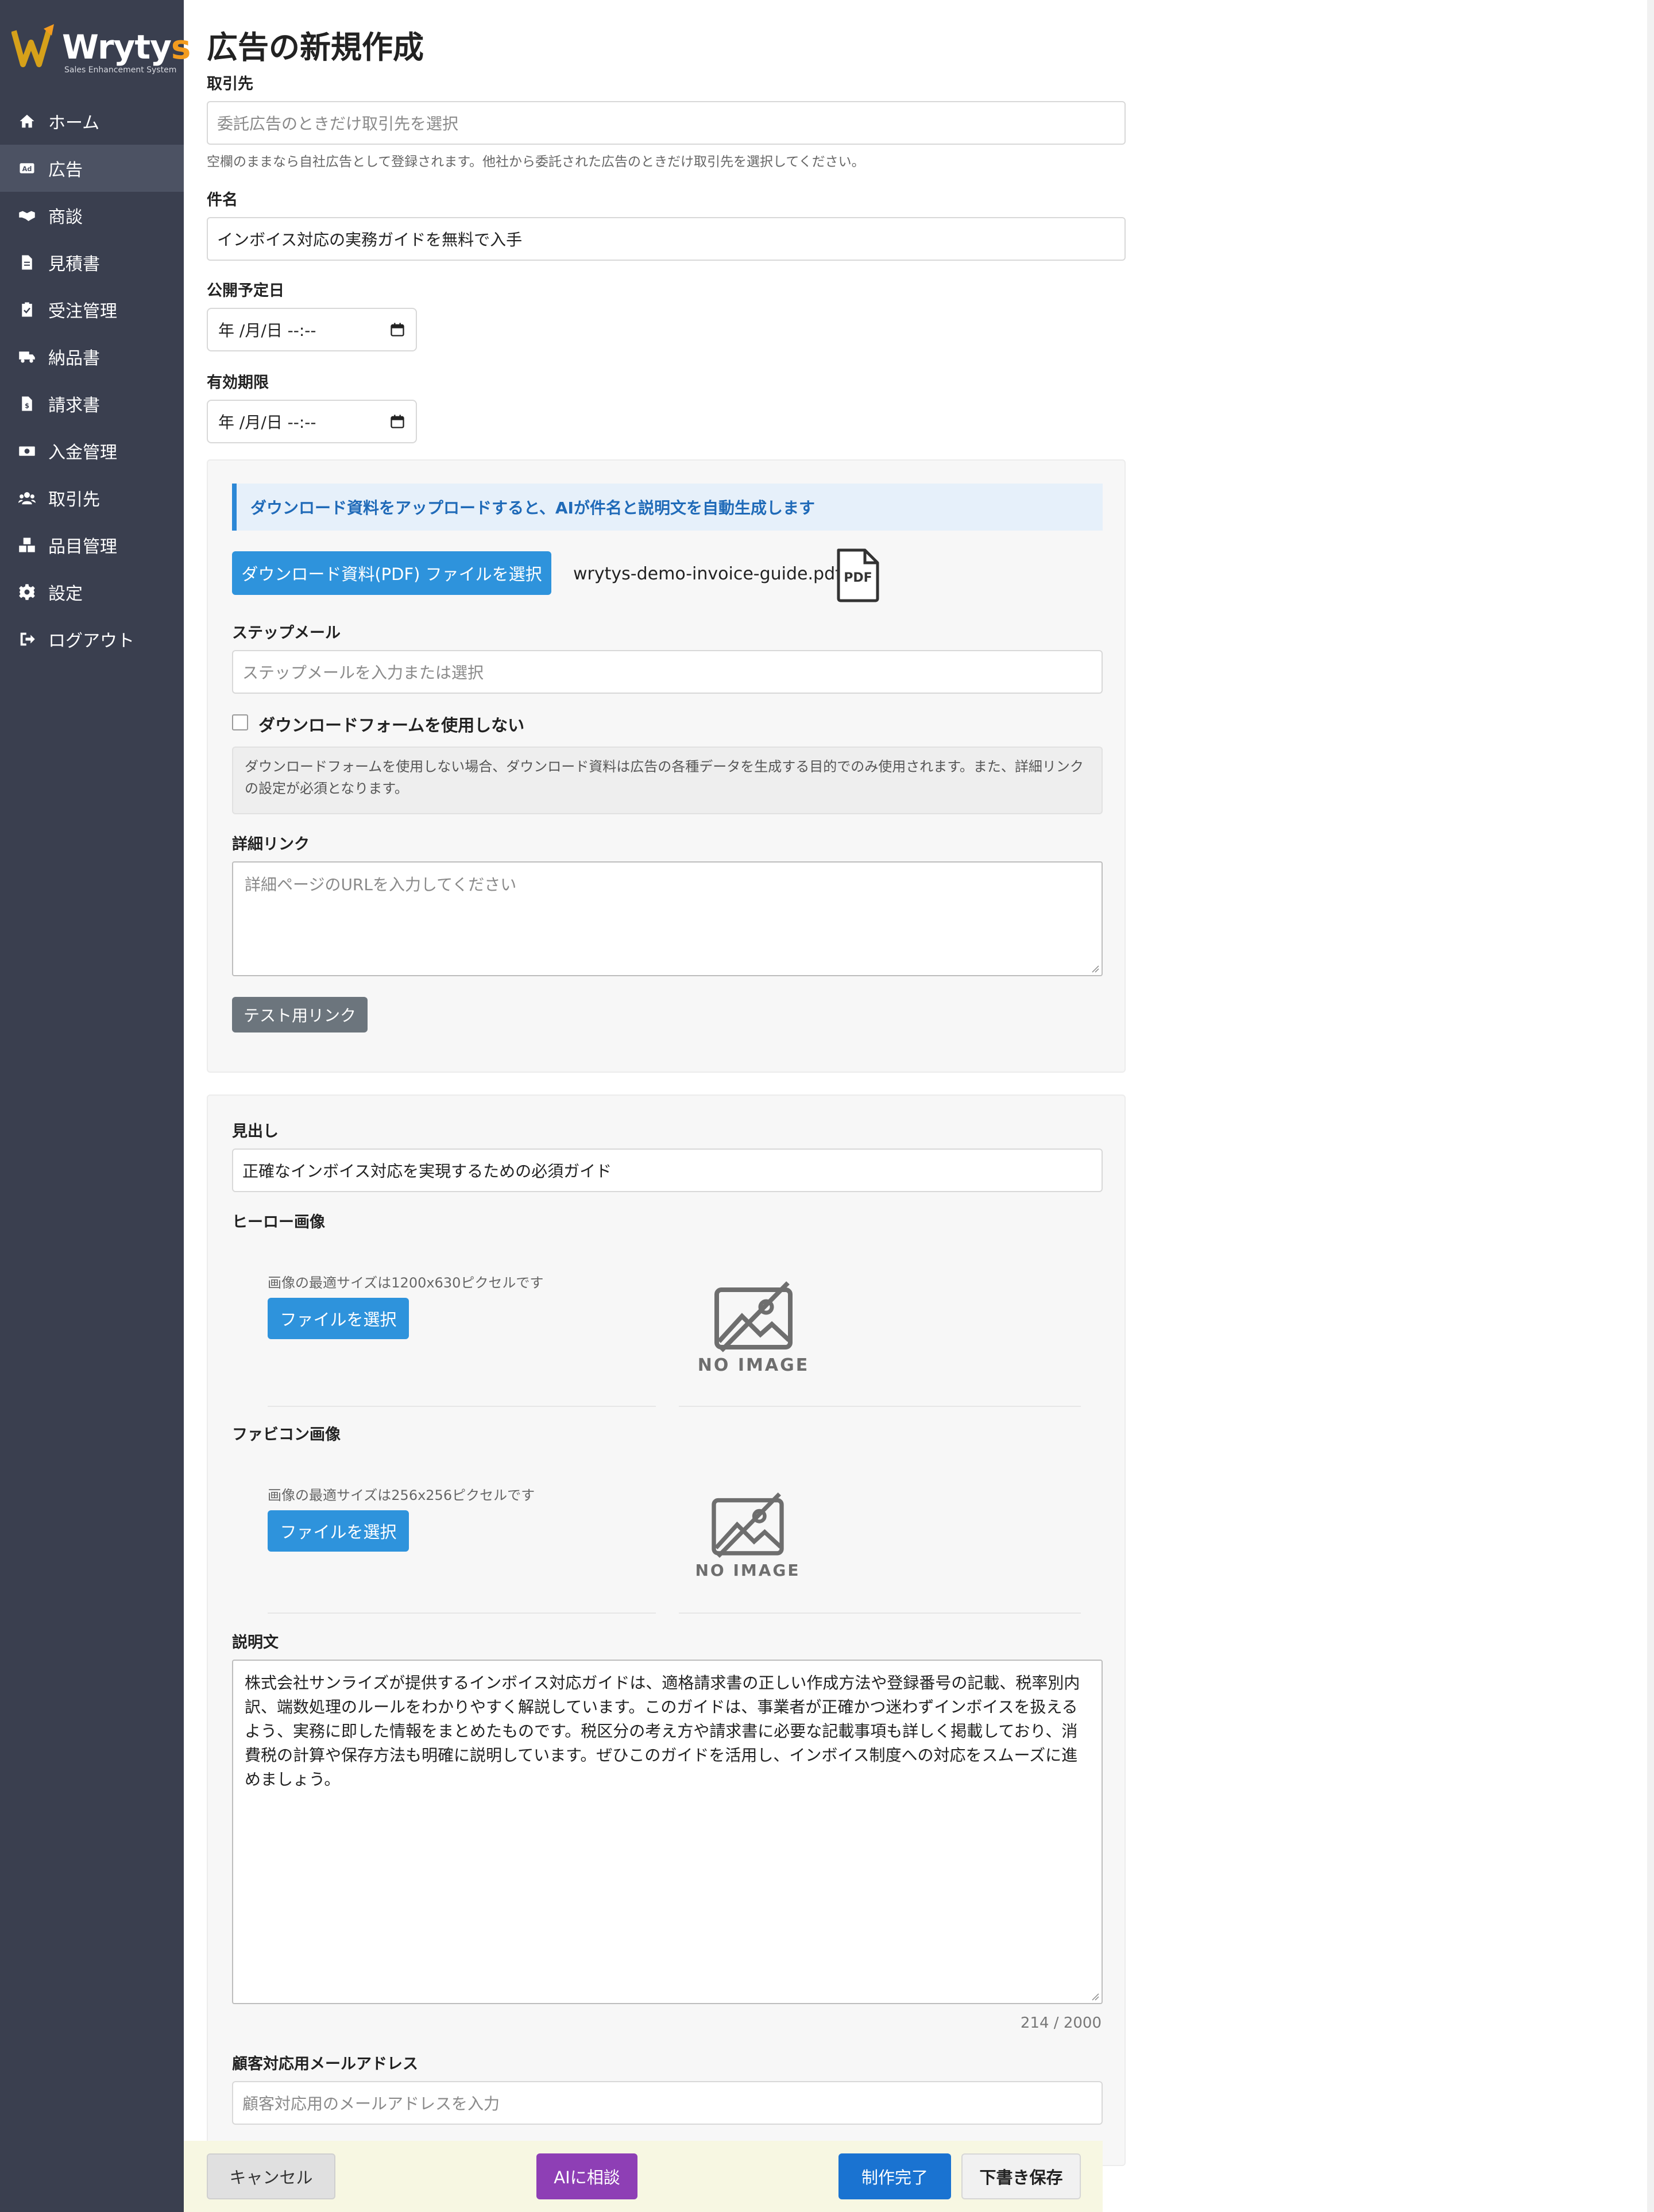 Image resolution: width=1654 pixels, height=2212 pixels. Describe the element at coordinates (120, 70) in the screenshot. I see `brand-tagline: Sales Enhancement System` at that location.